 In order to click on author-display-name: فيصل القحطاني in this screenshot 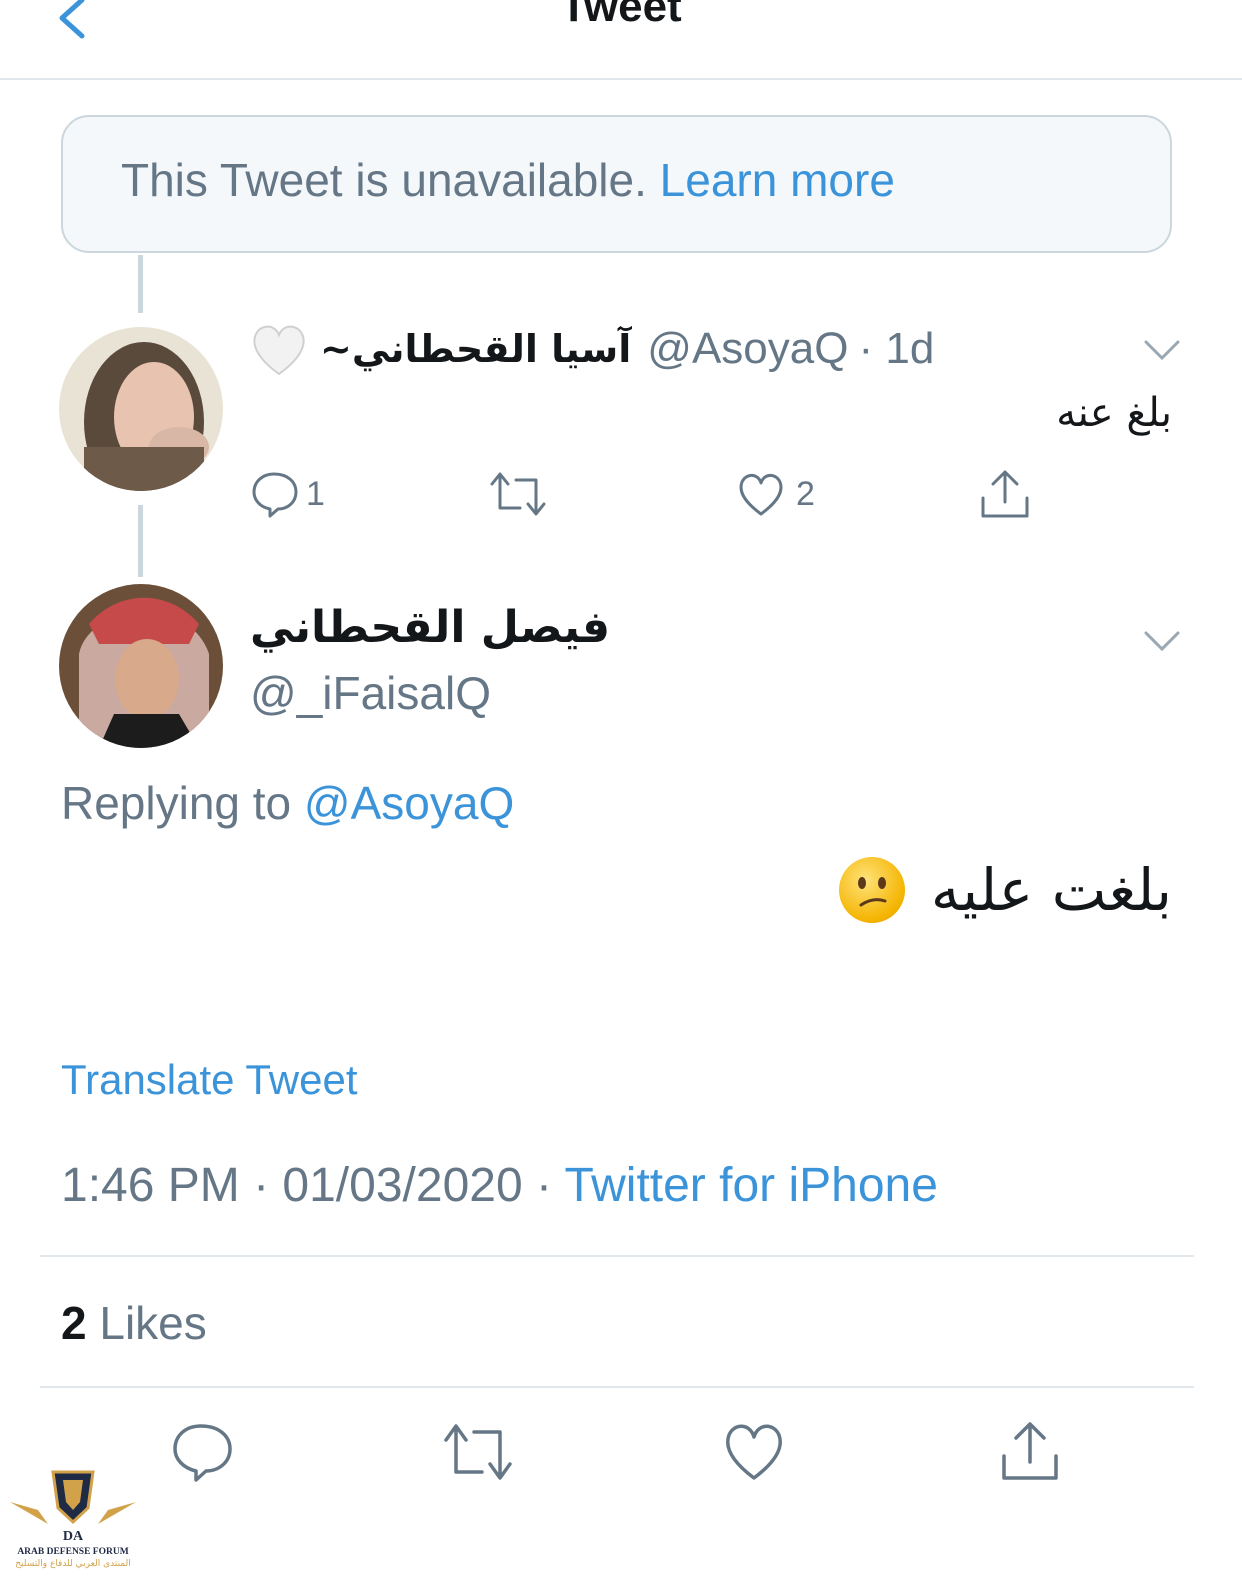, I will do `click(430, 627)`.